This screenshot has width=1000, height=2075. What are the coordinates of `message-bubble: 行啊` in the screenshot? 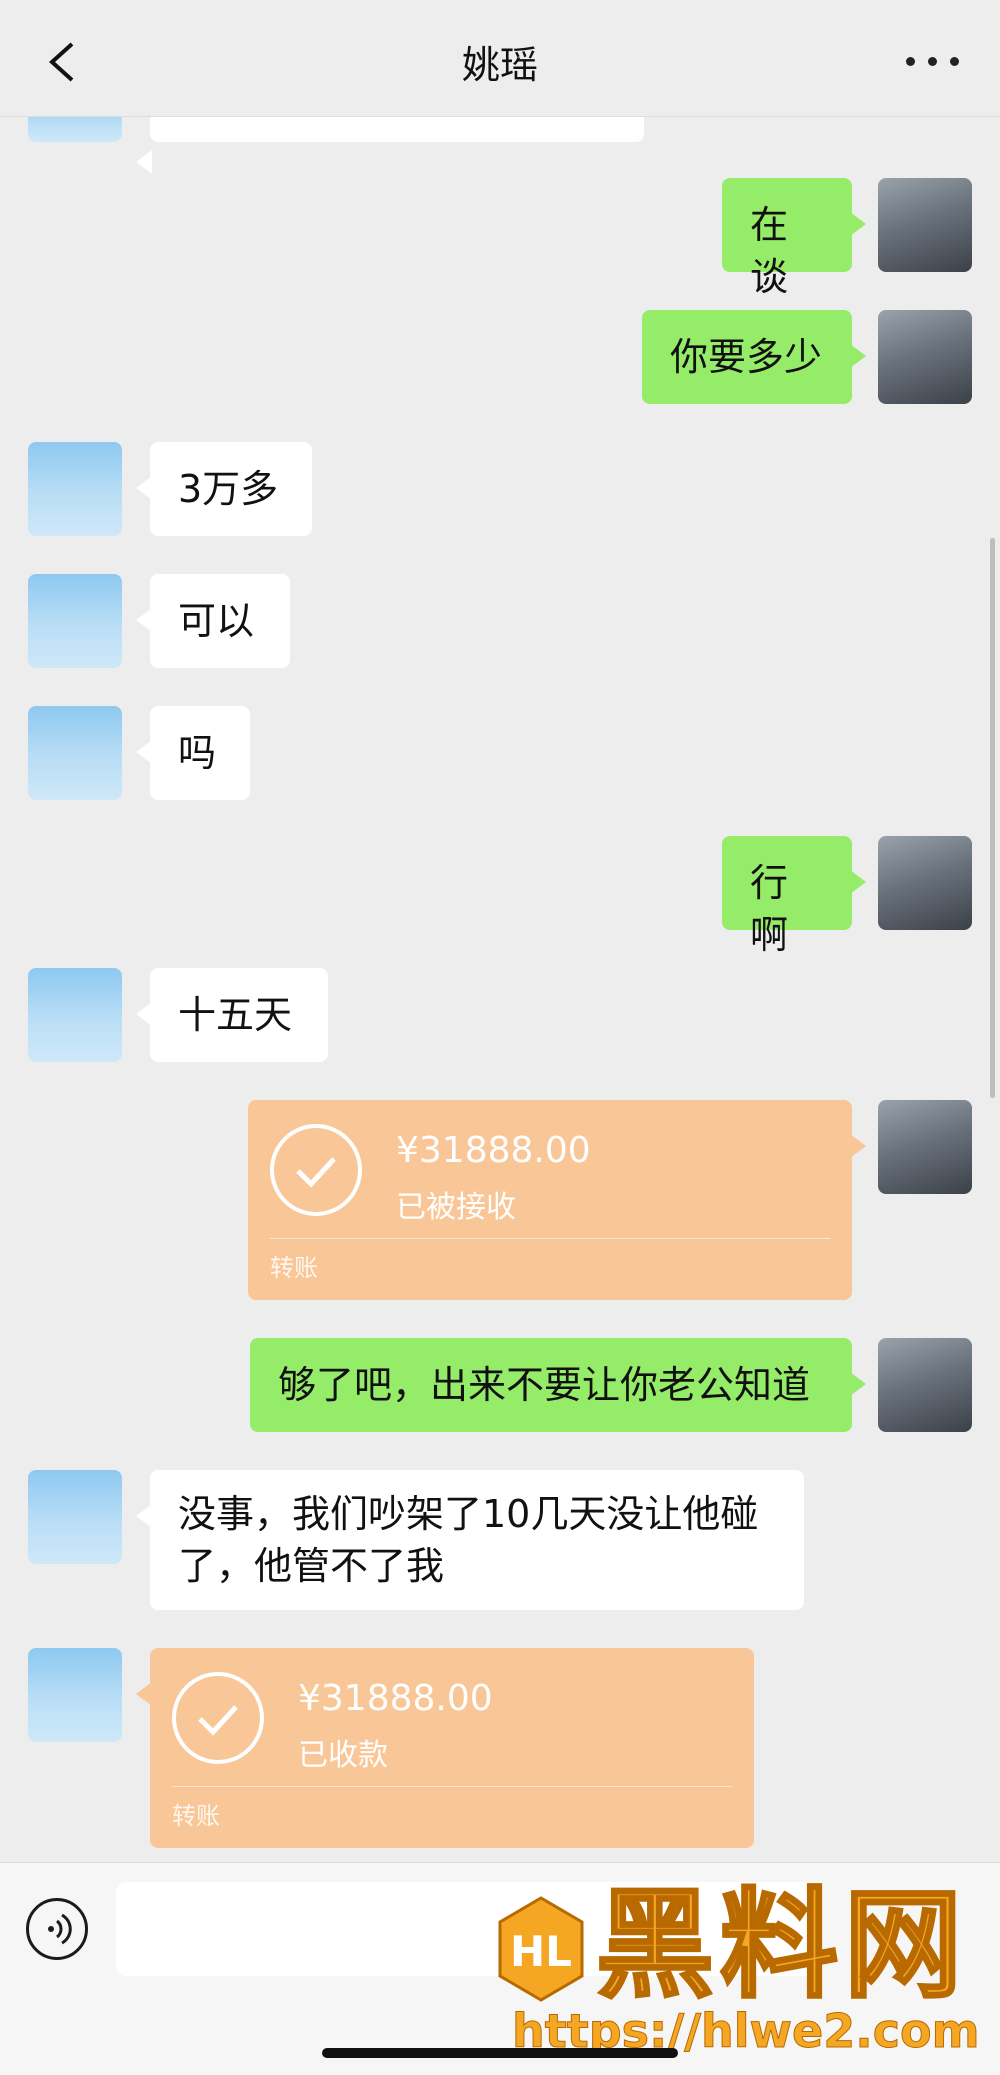 It's located at (794, 896).